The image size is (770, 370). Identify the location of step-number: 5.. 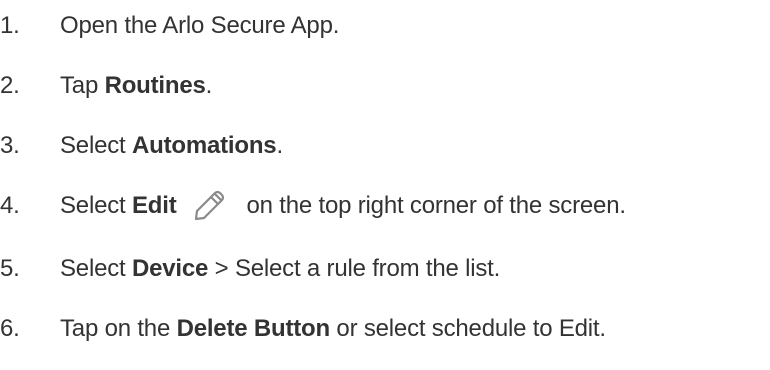
(10, 268).